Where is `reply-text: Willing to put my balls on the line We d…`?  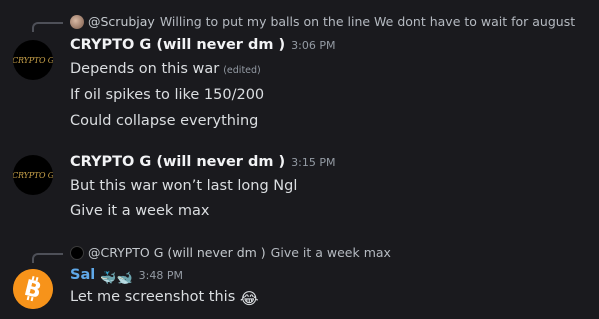
reply-text: Willing to put my balls on the line We d… is located at coordinates (367, 21).